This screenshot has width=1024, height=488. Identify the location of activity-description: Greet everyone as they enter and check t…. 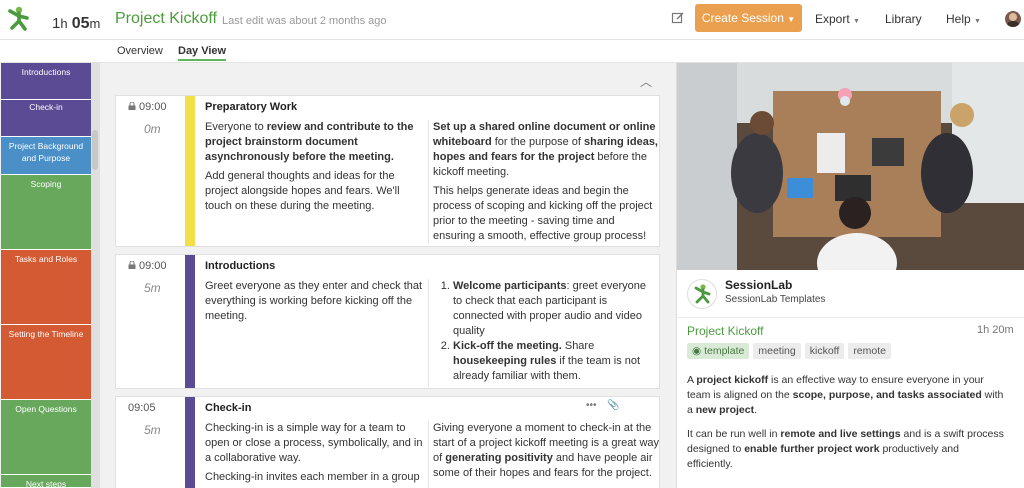
(314, 301).